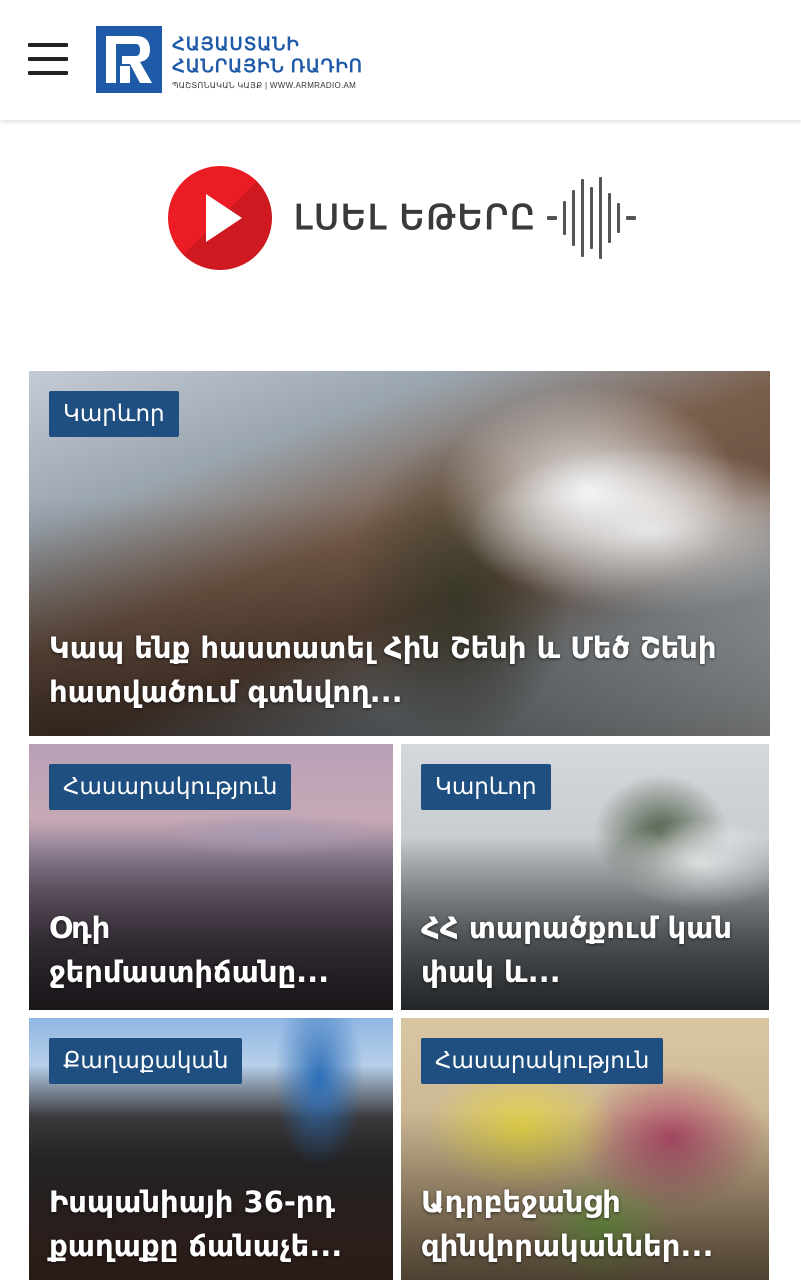  What do you see at coordinates (267, 66) in the screenshot?
I see `logo-title-line2: ՀԱՆՐԱՅԻՆ ՌԱԴԻՈ` at bounding box center [267, 66].